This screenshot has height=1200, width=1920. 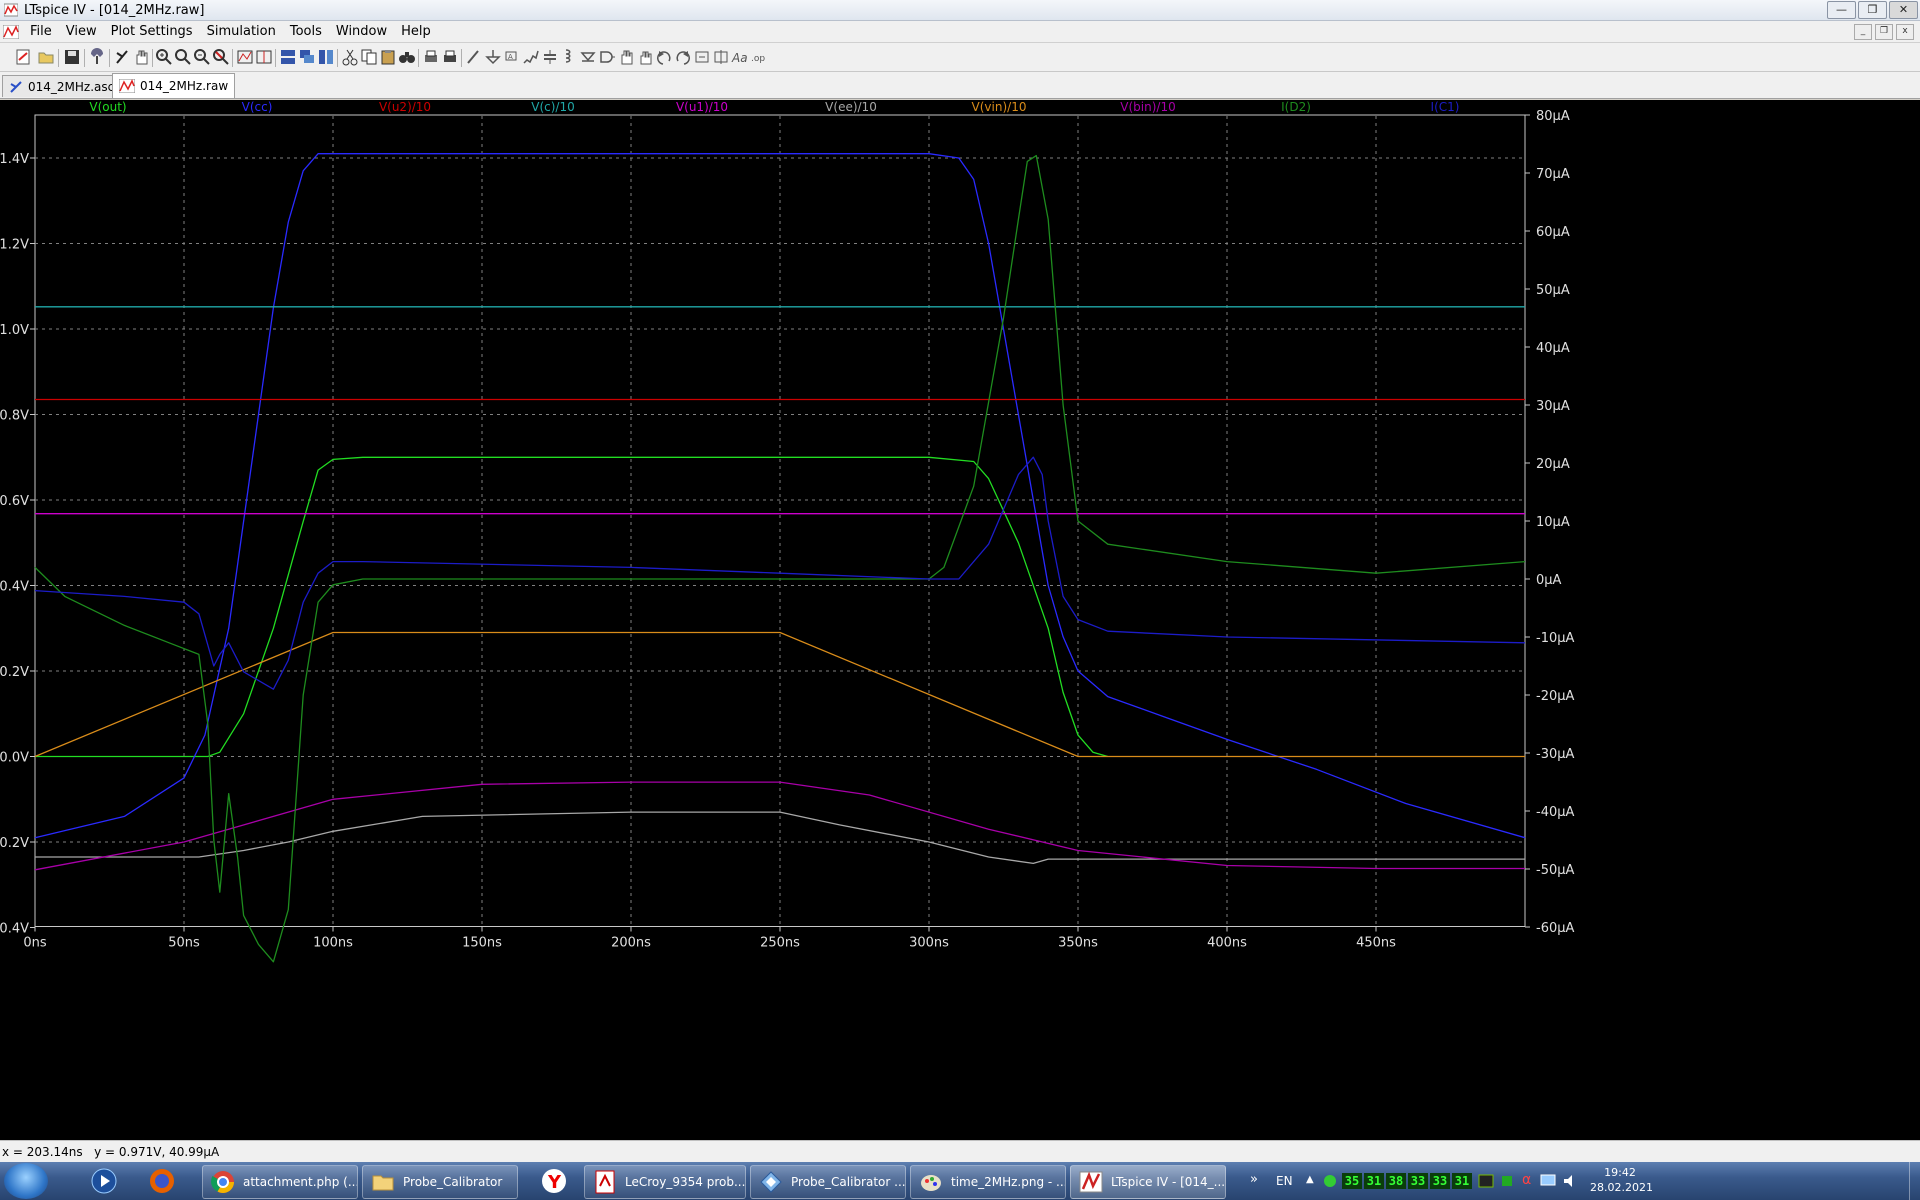 I want to click on menu-tools: Tools, so click(x=306, y=31).